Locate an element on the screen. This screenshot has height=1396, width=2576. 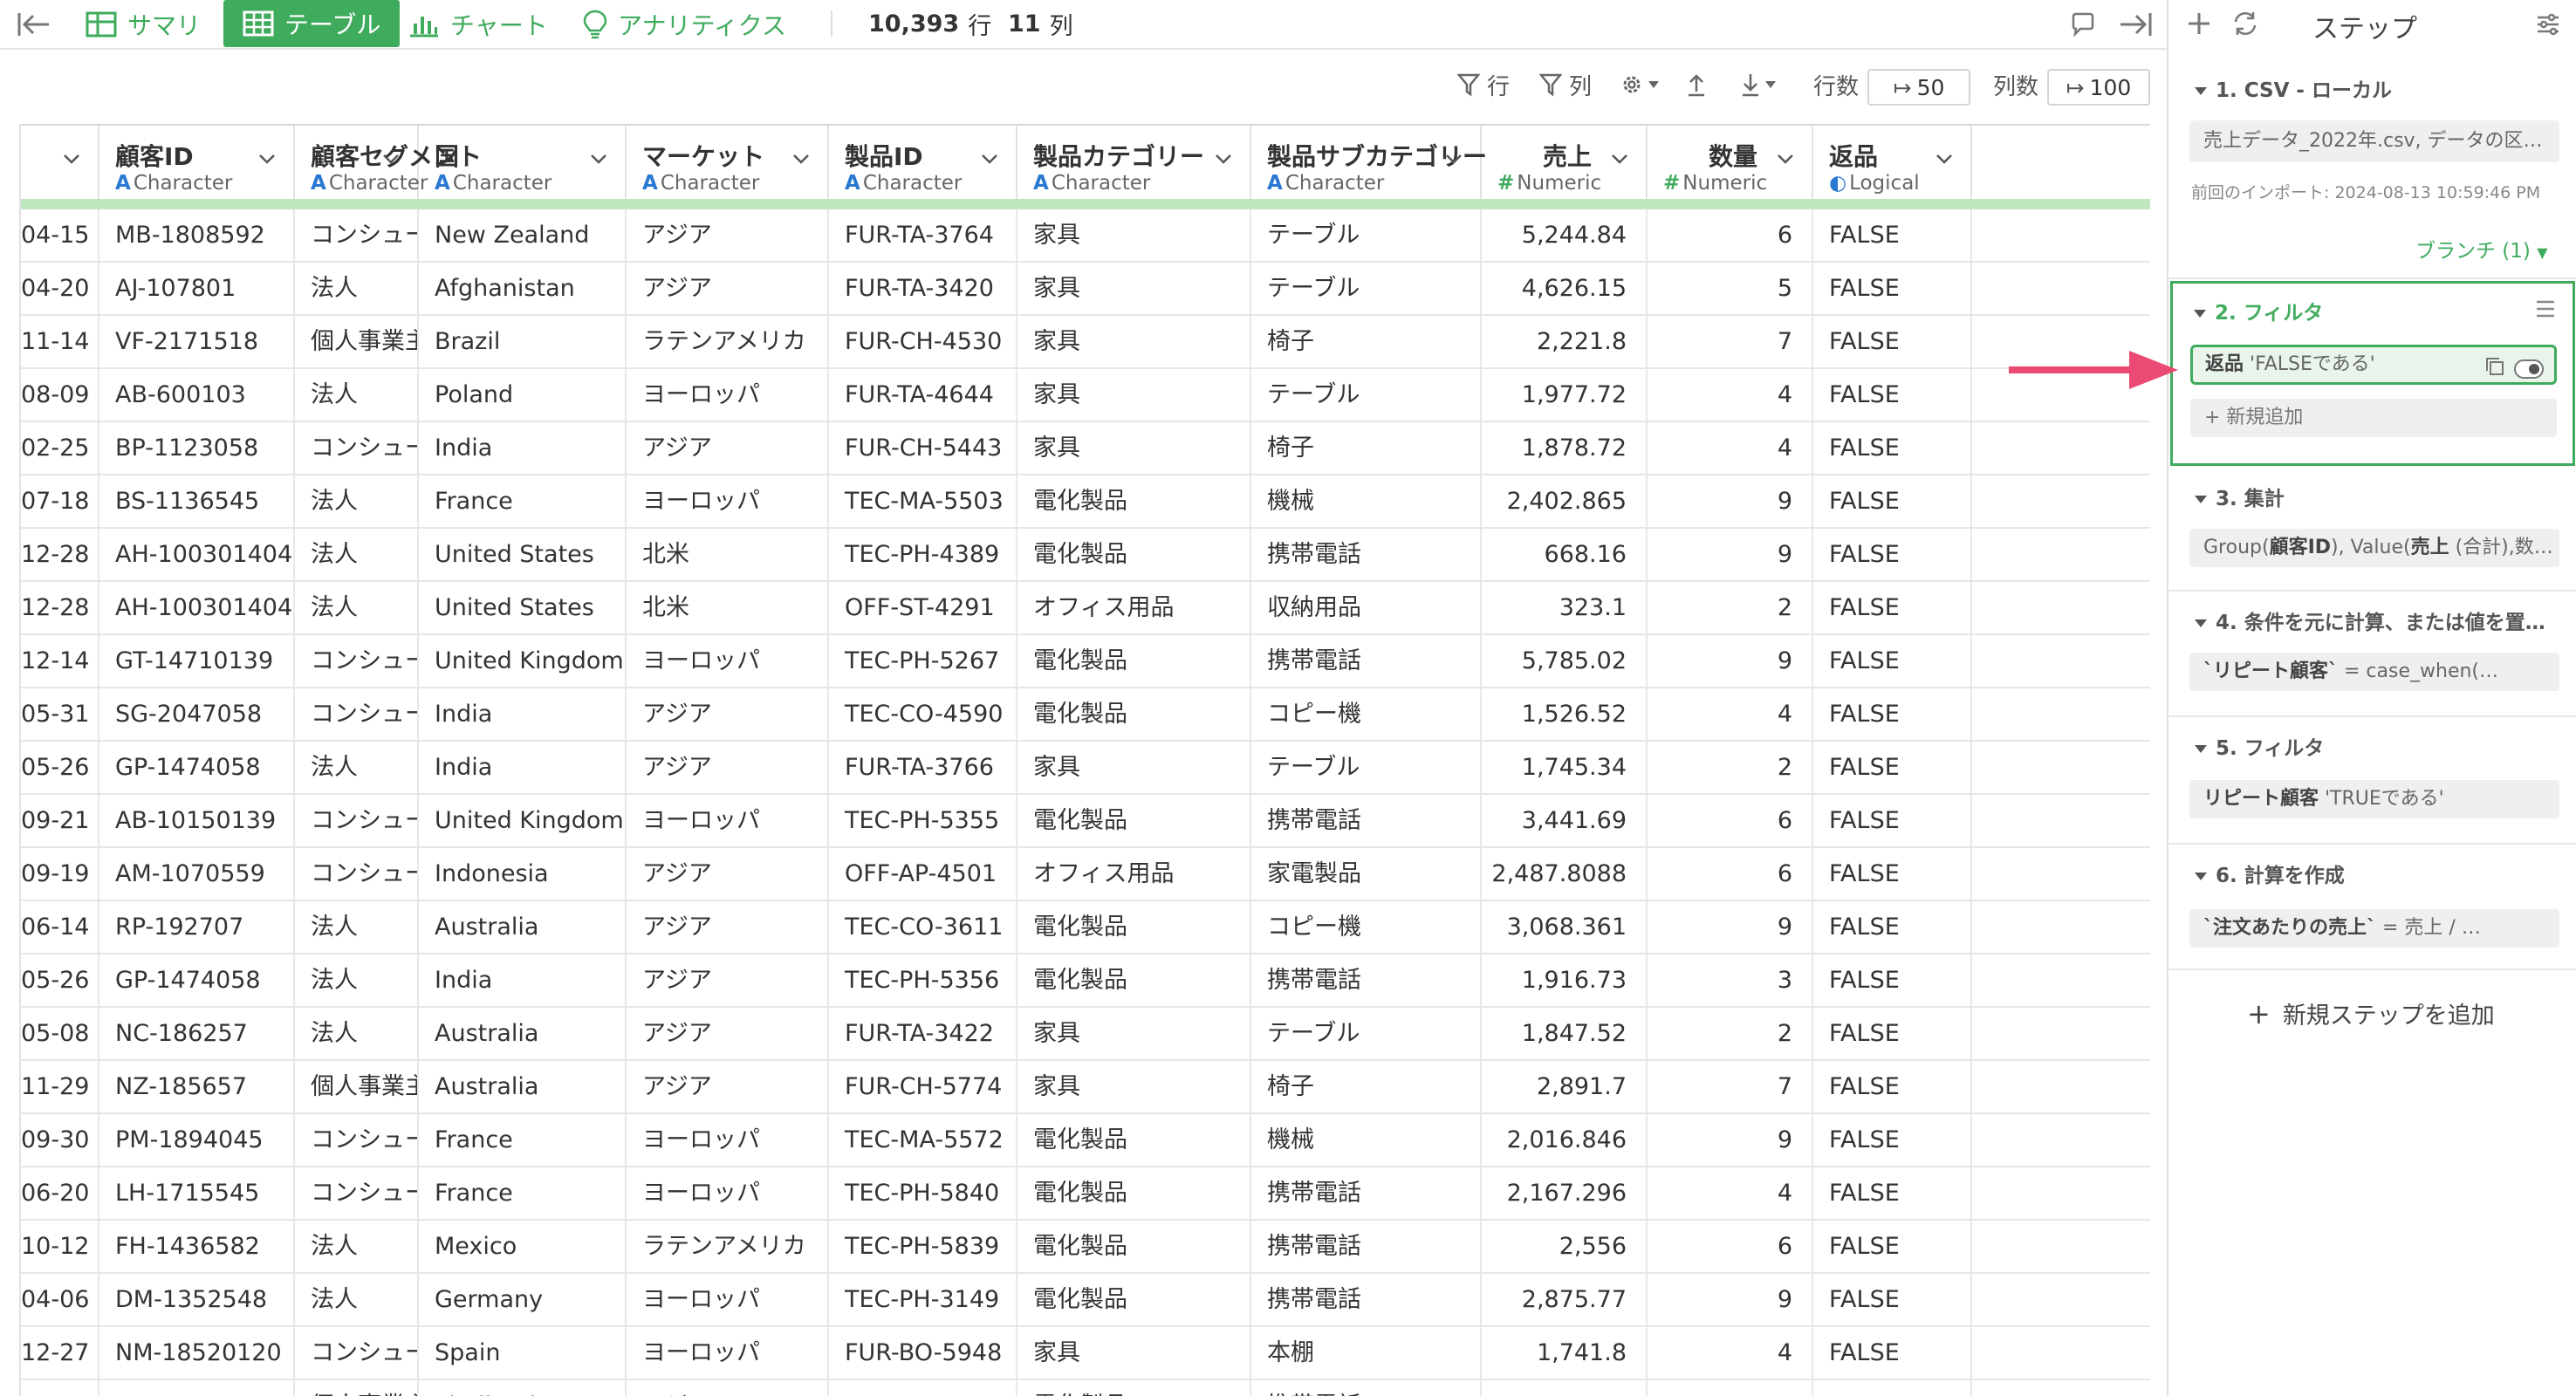
table-cell: TEC-PH-4389 is located at coordinates (923, 554).